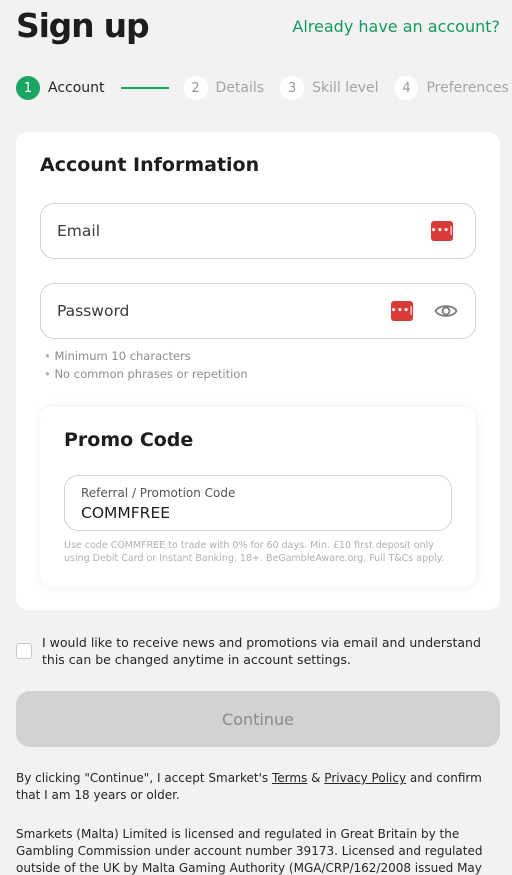 The width and height of the screenshot is (512, 875). Describe the element at coordinates (289, 778) in the screenshot. I see `terms-link: Terms` at that location.